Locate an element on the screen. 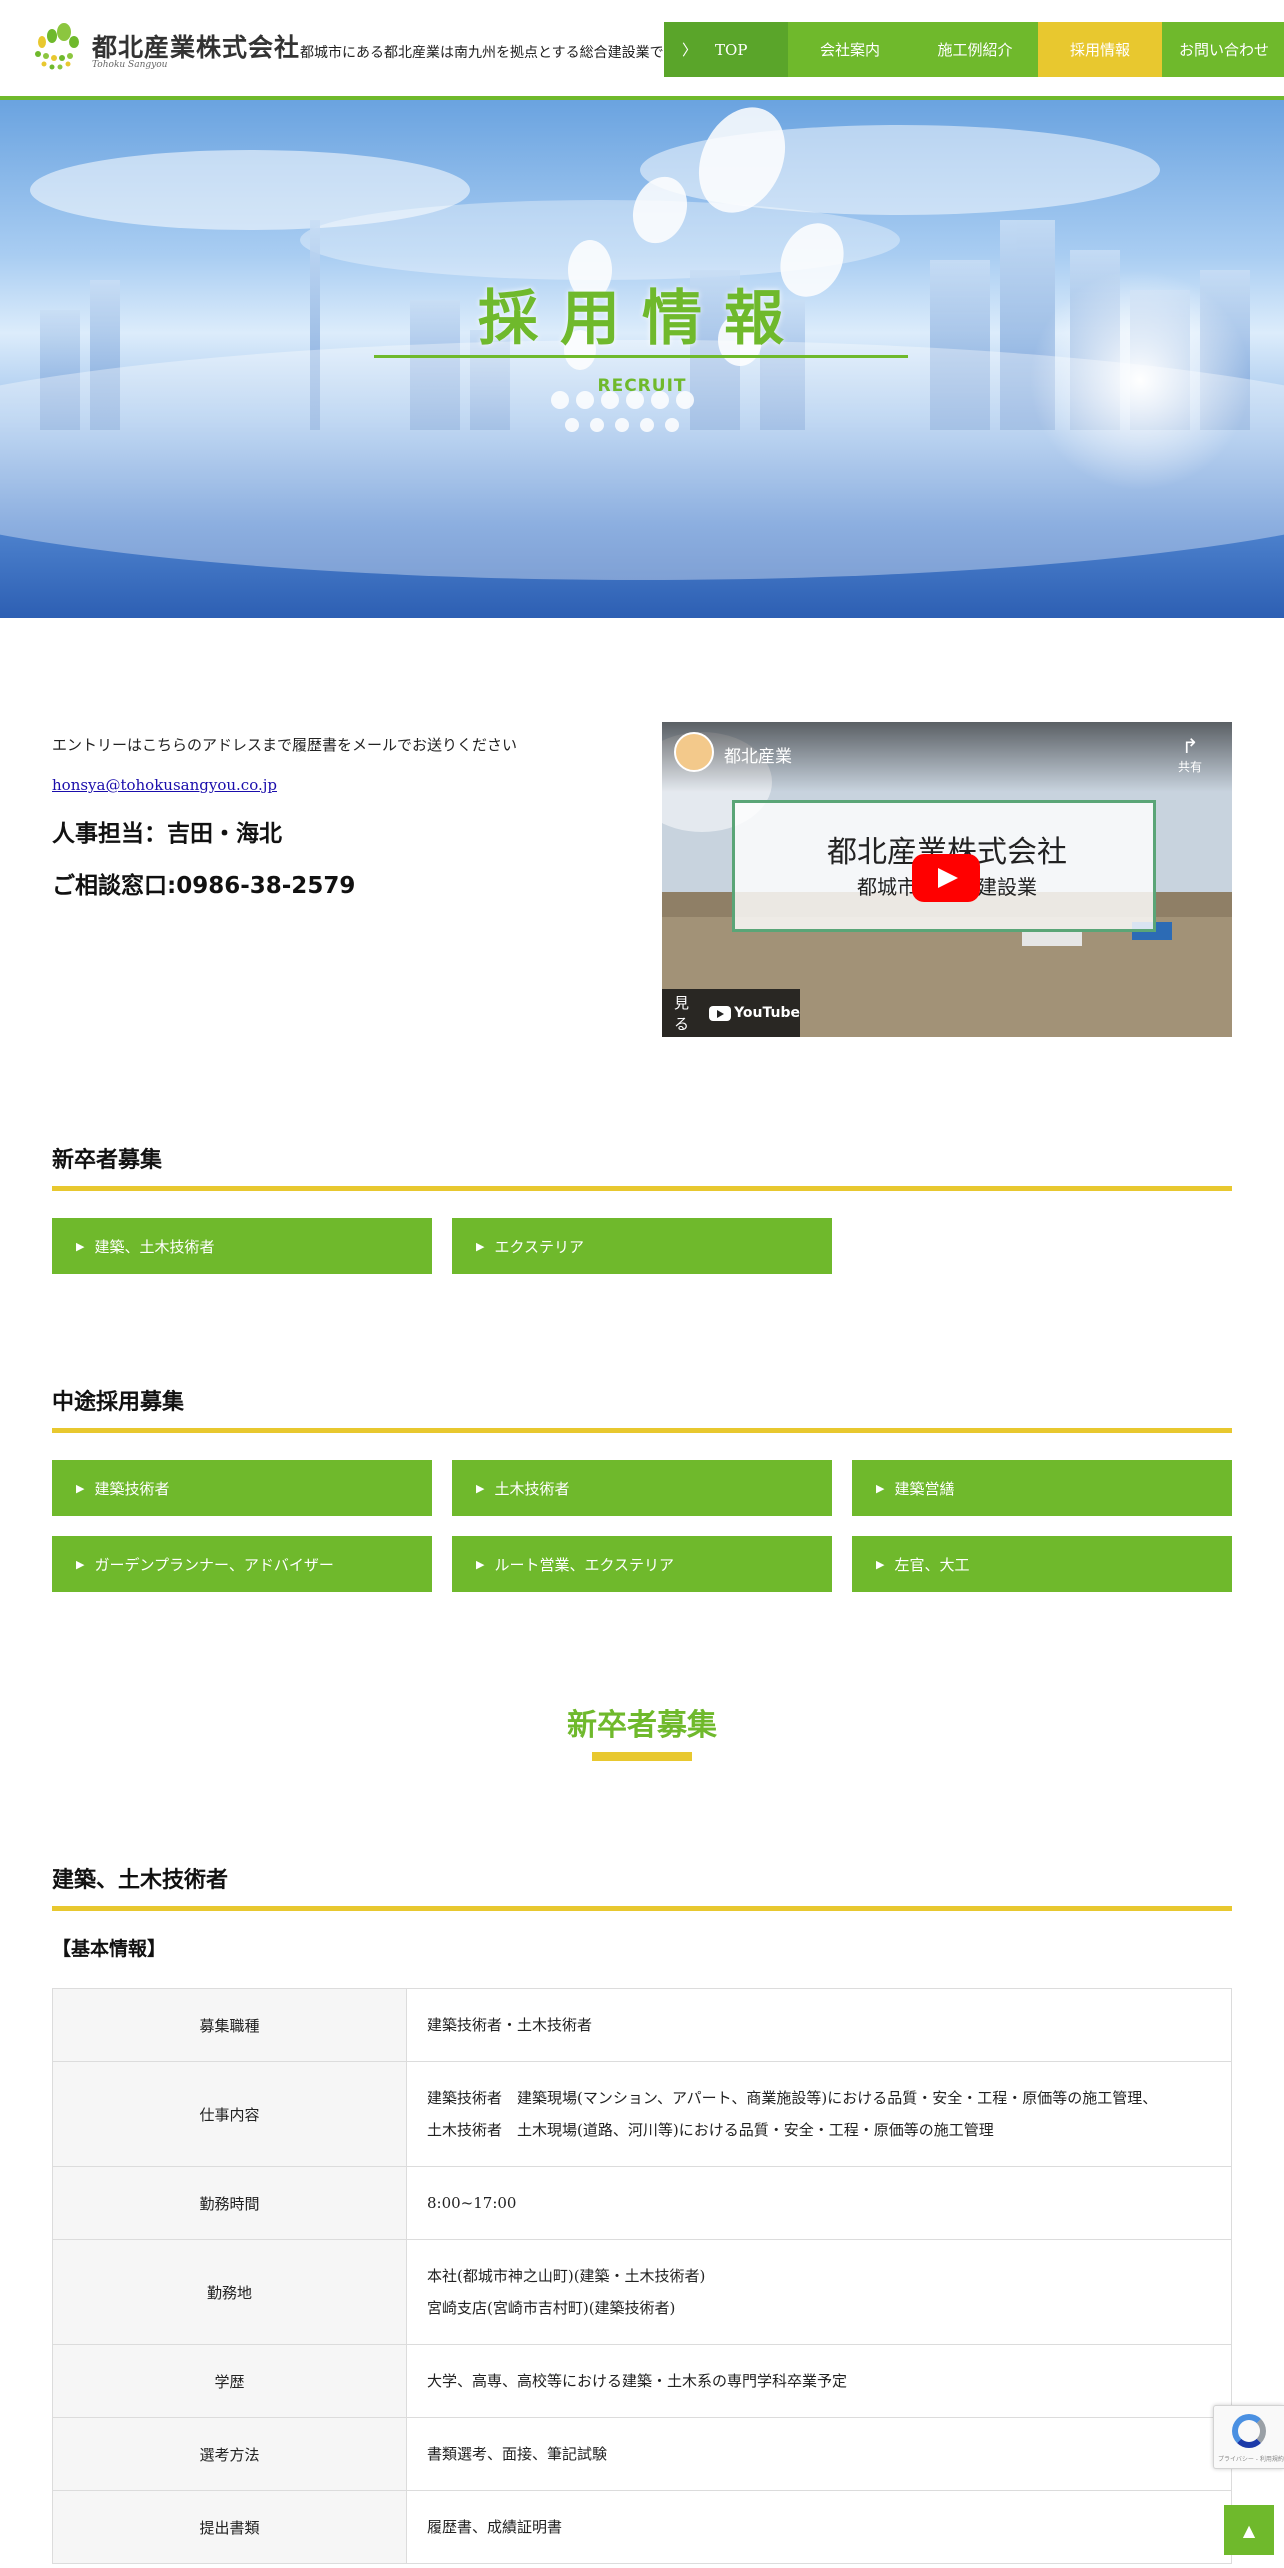  row-value: 大学、高専、高校等における建築・土木系の専門学科卒業予定 is located at coordinates (819, 2381).